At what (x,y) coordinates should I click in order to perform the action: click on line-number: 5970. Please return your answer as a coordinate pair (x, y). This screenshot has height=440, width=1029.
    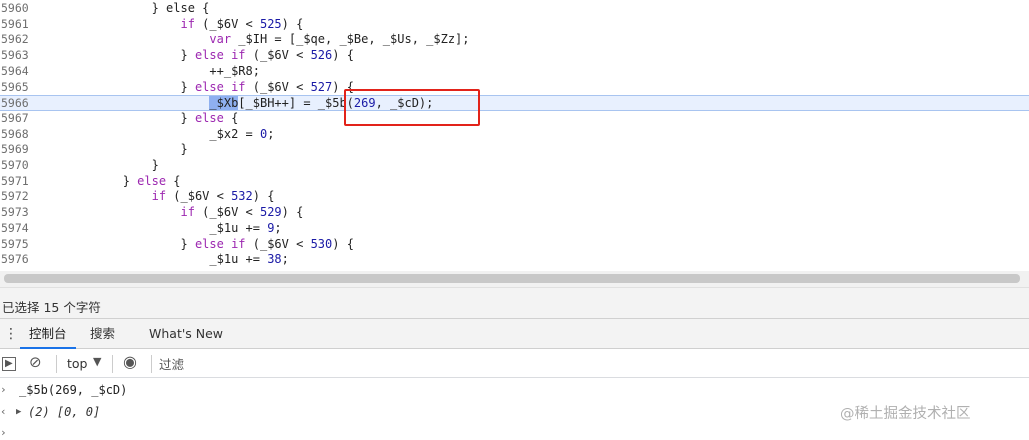
    Looking at the image, I should click on (15, 166).